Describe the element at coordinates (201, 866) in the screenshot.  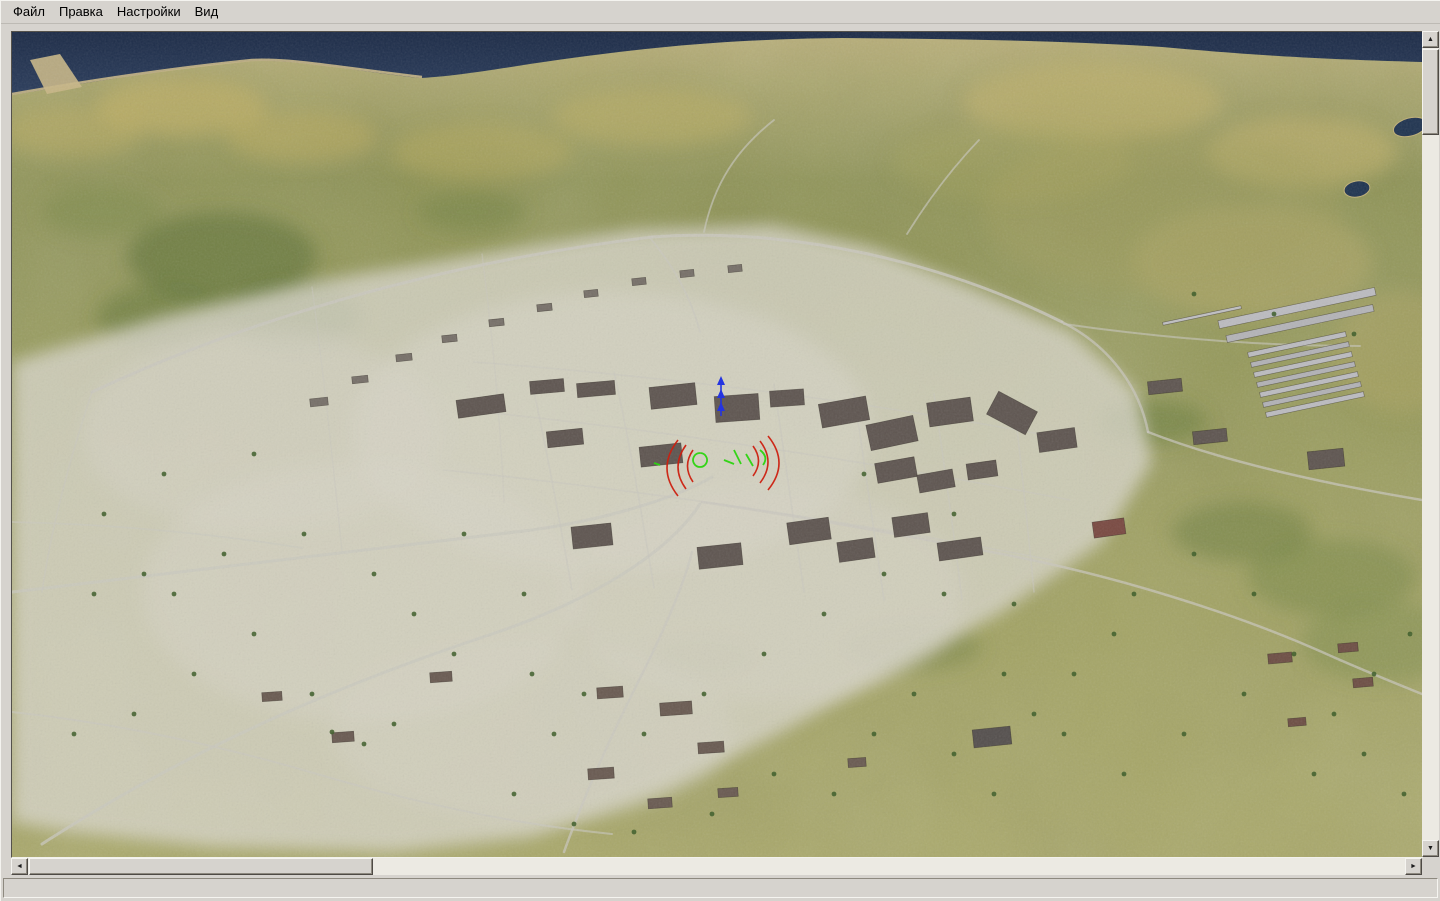
I see `horizontal-scroll-thumb` at that location.